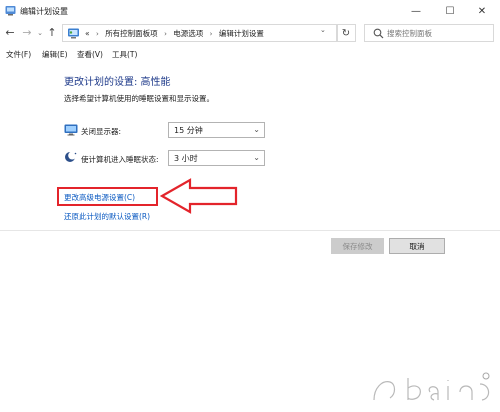 The width and height of the screenshot is (500, 412). I want to click on menu-tools: 工具(T), so click(124, 54).